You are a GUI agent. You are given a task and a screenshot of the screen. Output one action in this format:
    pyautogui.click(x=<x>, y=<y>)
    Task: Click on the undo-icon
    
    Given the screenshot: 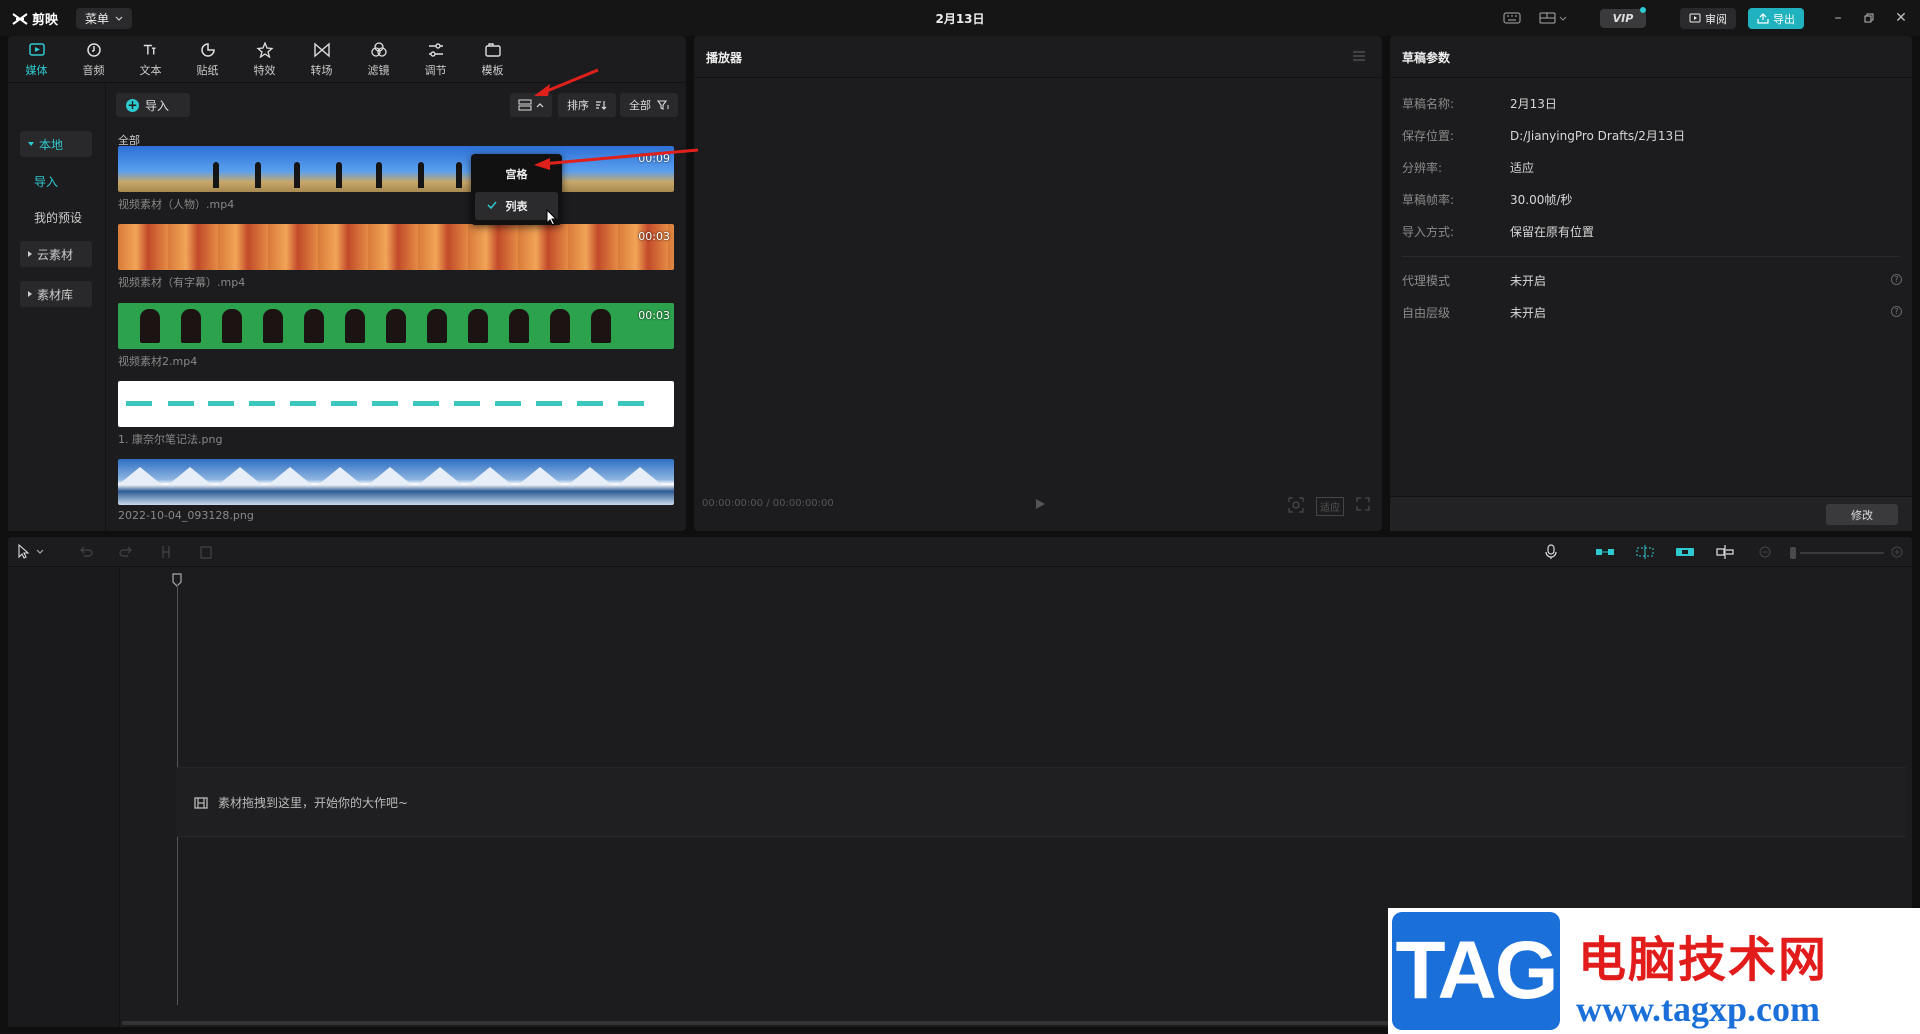 What is the action you would take?
    pyautogui.click(x=86, y=552)
    